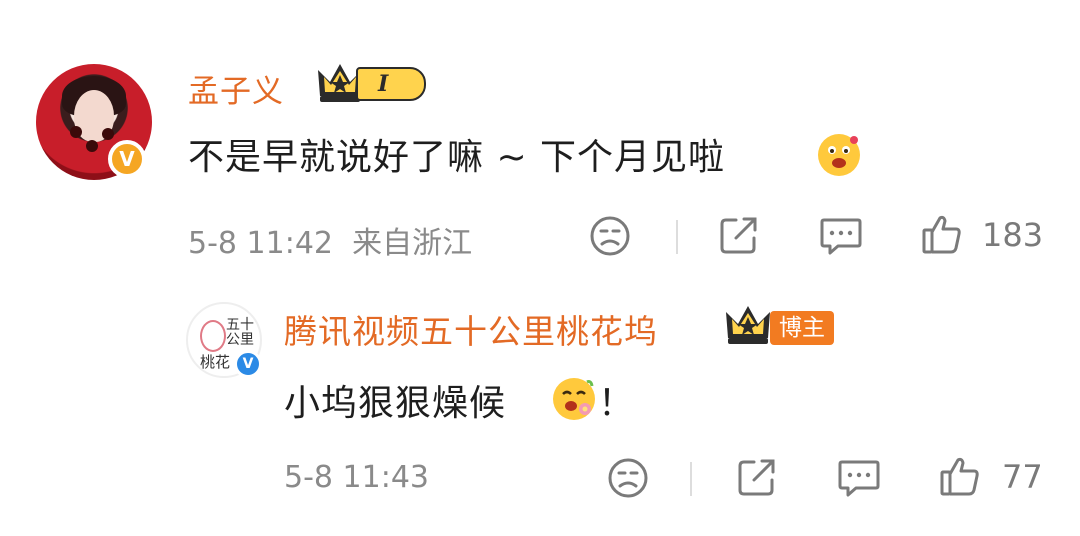 Image resolution: width=1080 pixels, height=536 pixels. I want to click on comment-time: 5-8 11:42, so click(260, 243).